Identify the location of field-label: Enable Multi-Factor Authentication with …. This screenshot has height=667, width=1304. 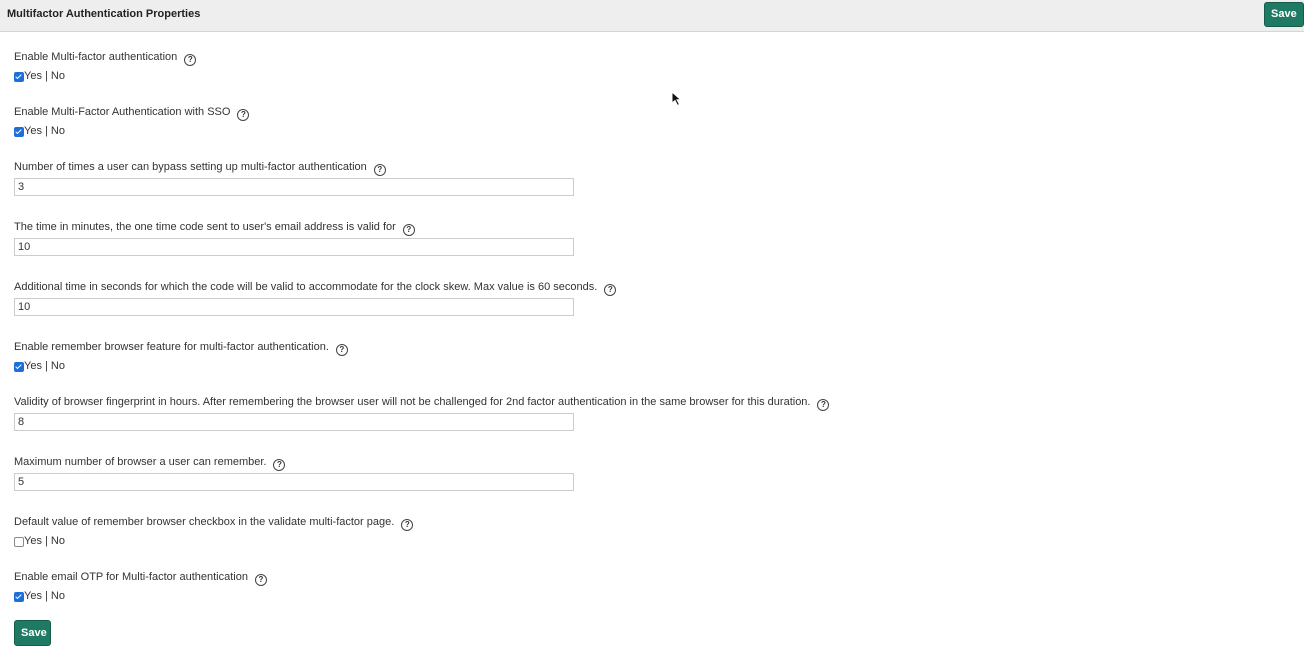
(122, 112).